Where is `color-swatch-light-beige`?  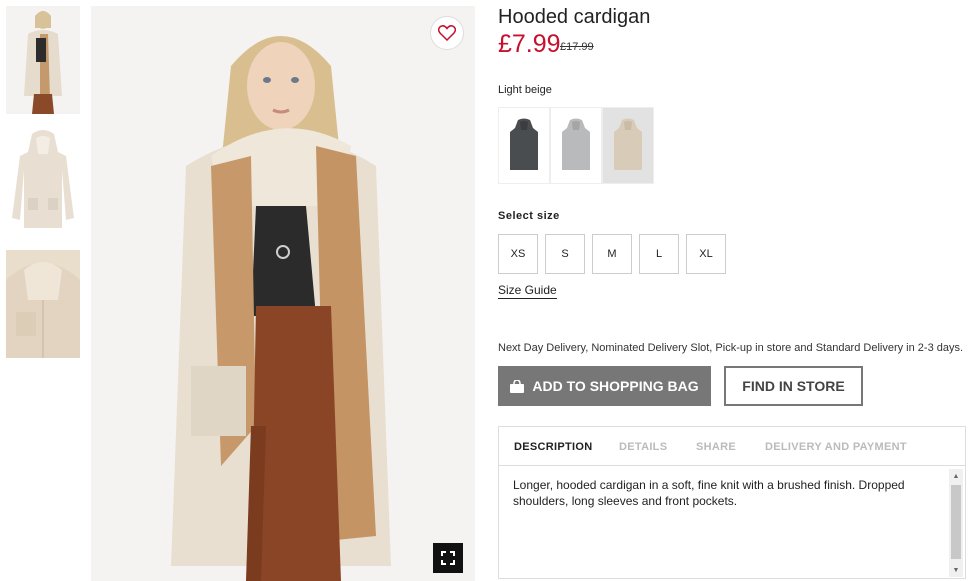
color-swatch-light-beige is located at coordinates (628, 145).